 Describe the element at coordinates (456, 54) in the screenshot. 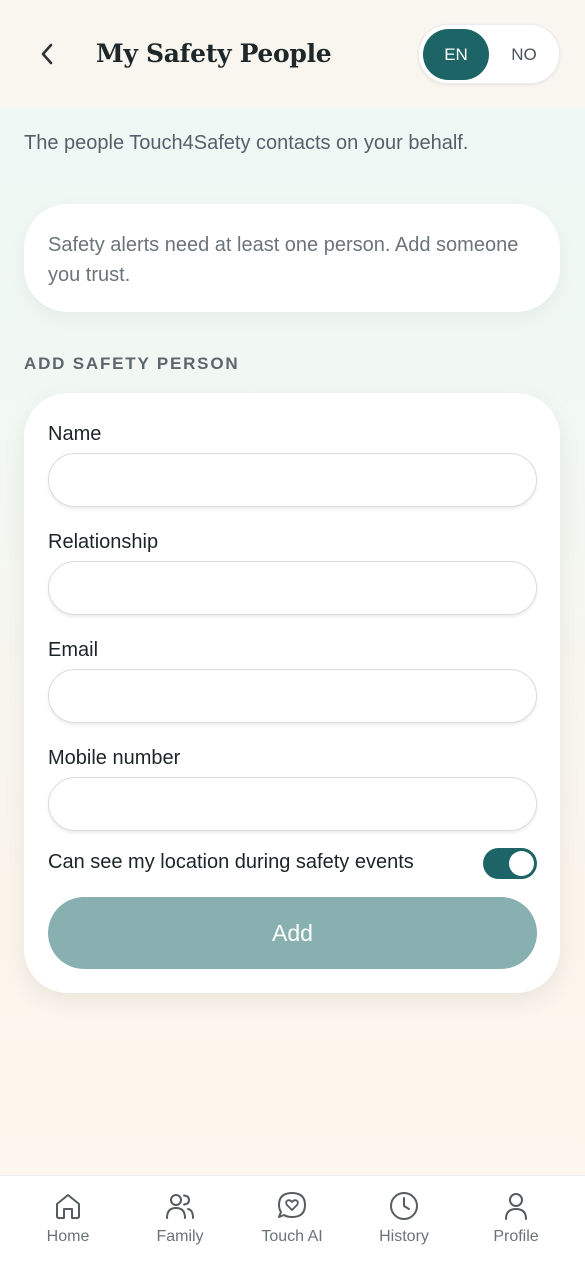

I see `language-option-en: EN` at that location.